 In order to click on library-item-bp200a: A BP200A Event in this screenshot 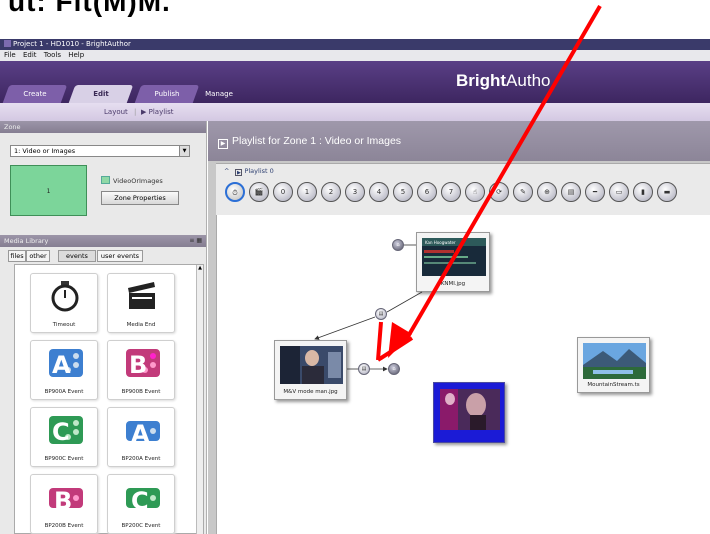, I will do `click(141, 437)`.